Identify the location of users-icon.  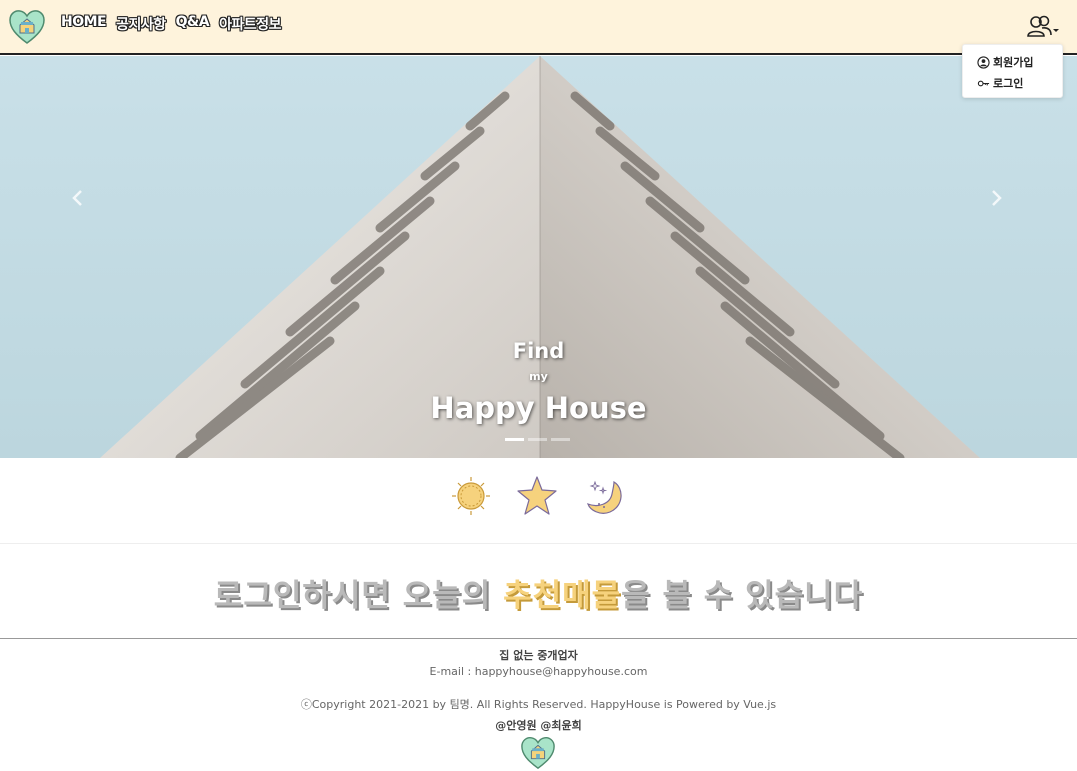
(1043, 27).